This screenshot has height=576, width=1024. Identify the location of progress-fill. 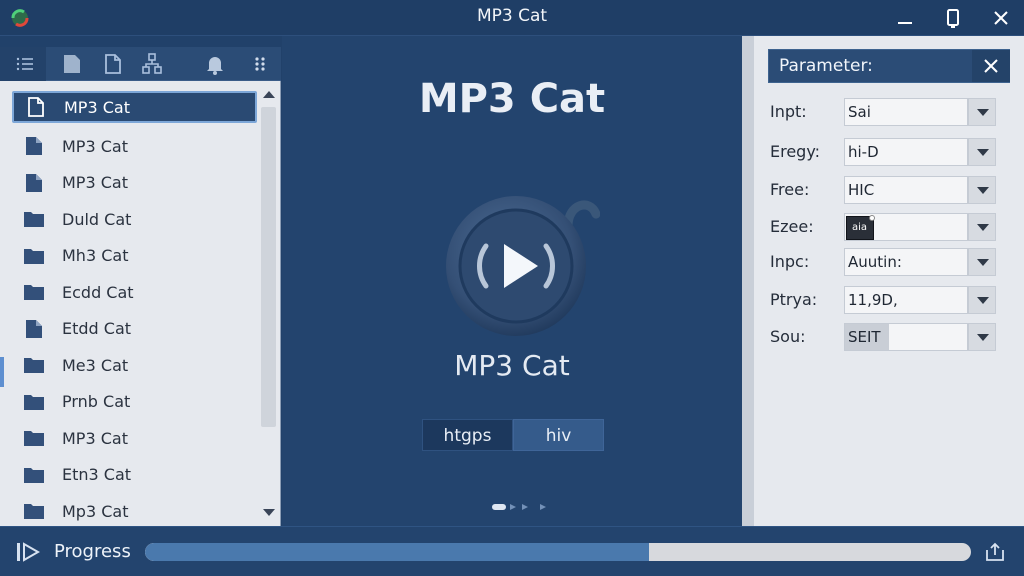
(397, 552).